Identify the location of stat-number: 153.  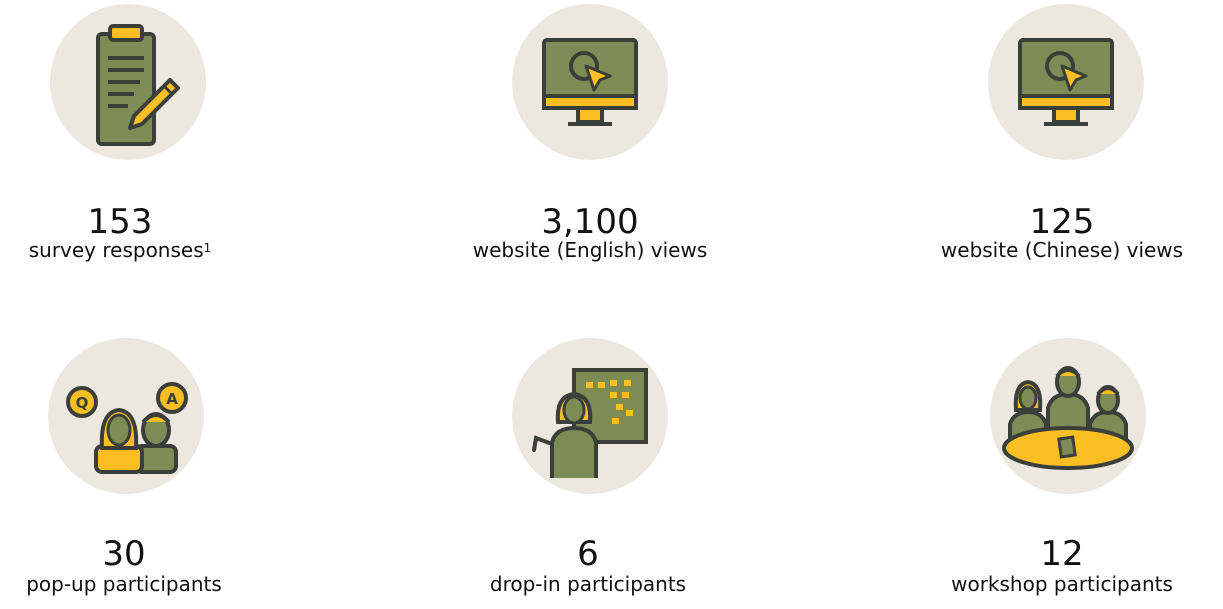
(120, 222).